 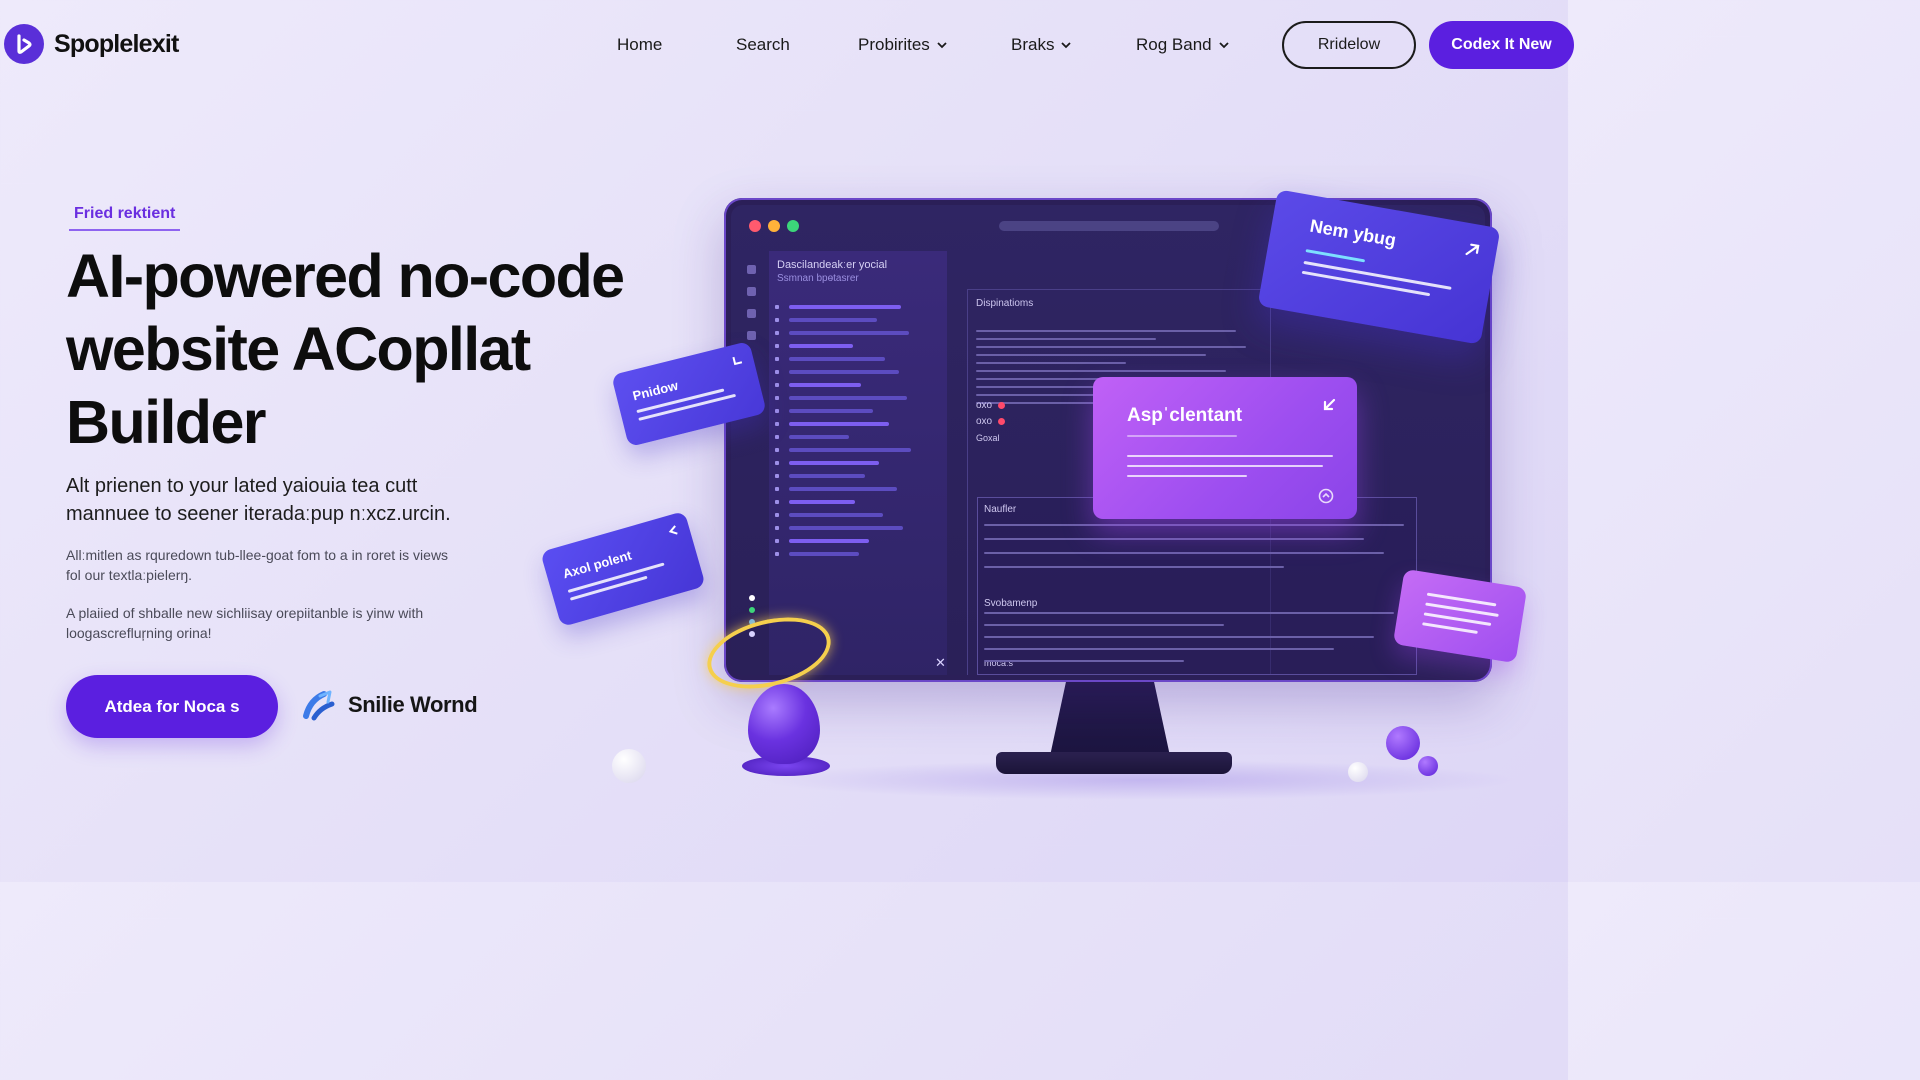 What do you see at coordinates (1109, 226) in the screenshot?
I see `address-bar` at bounding box center [1109, 226].